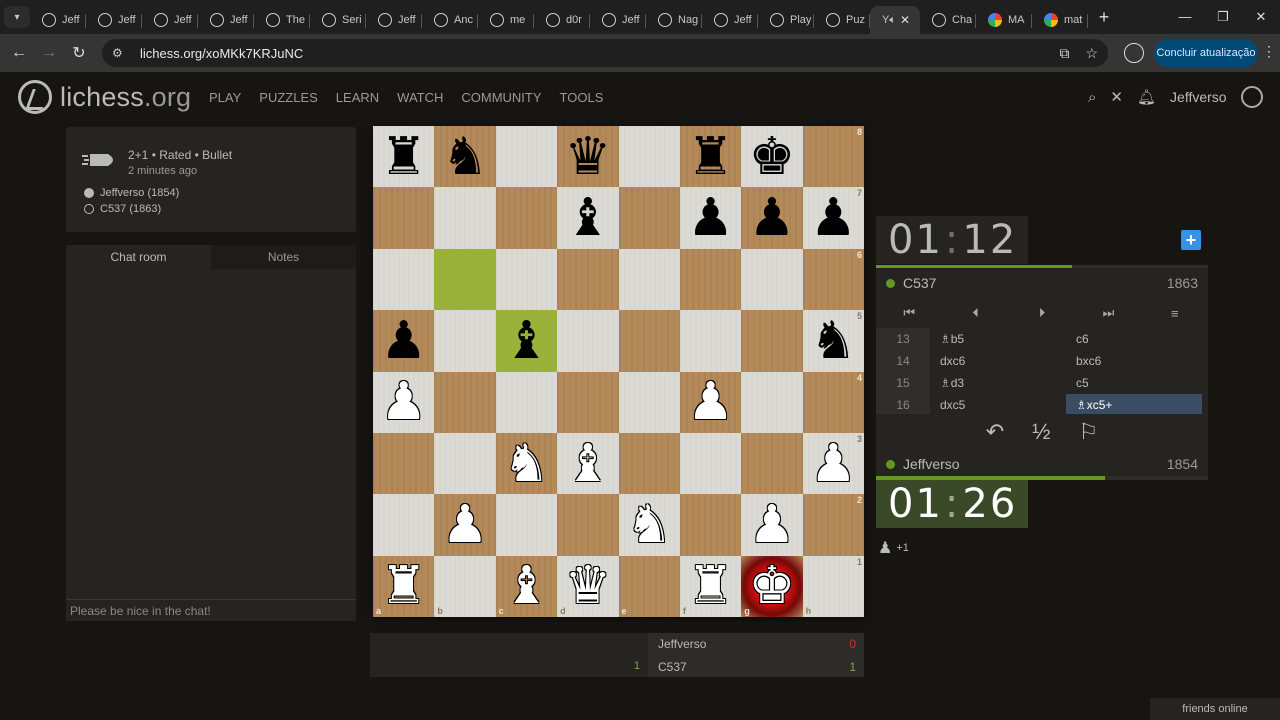 Image resolution: width=1280 pixels, height=720 pixels. Describe the element at coordinates (1089, 432) in the screenshot. I see `resign-flag-icon: ⚐` at that location.